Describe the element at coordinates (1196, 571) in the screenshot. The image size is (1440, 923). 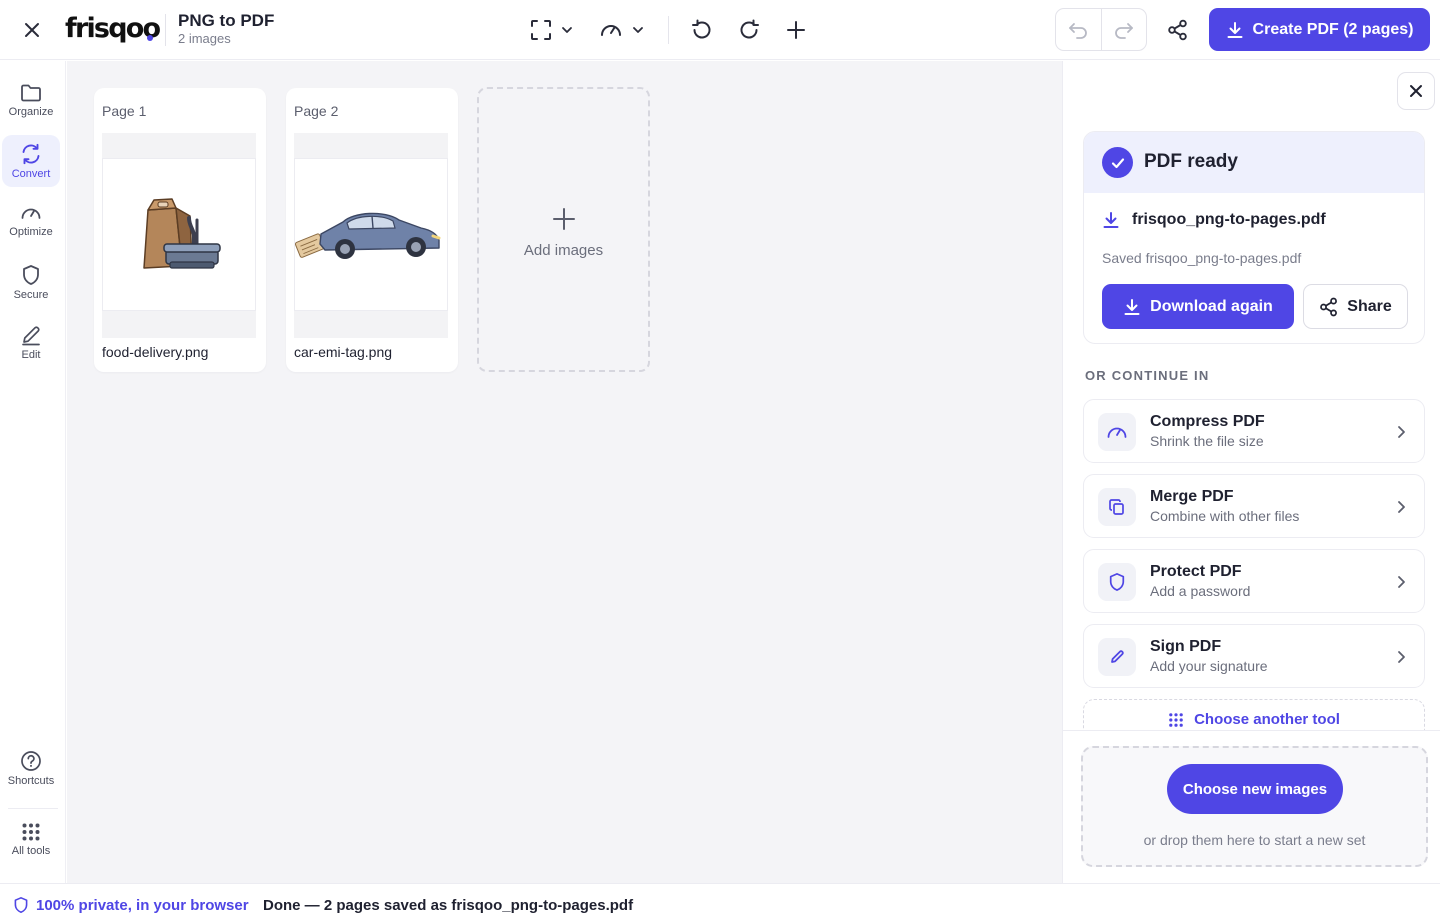
I see `tool-title: Protect PDF` at that location.